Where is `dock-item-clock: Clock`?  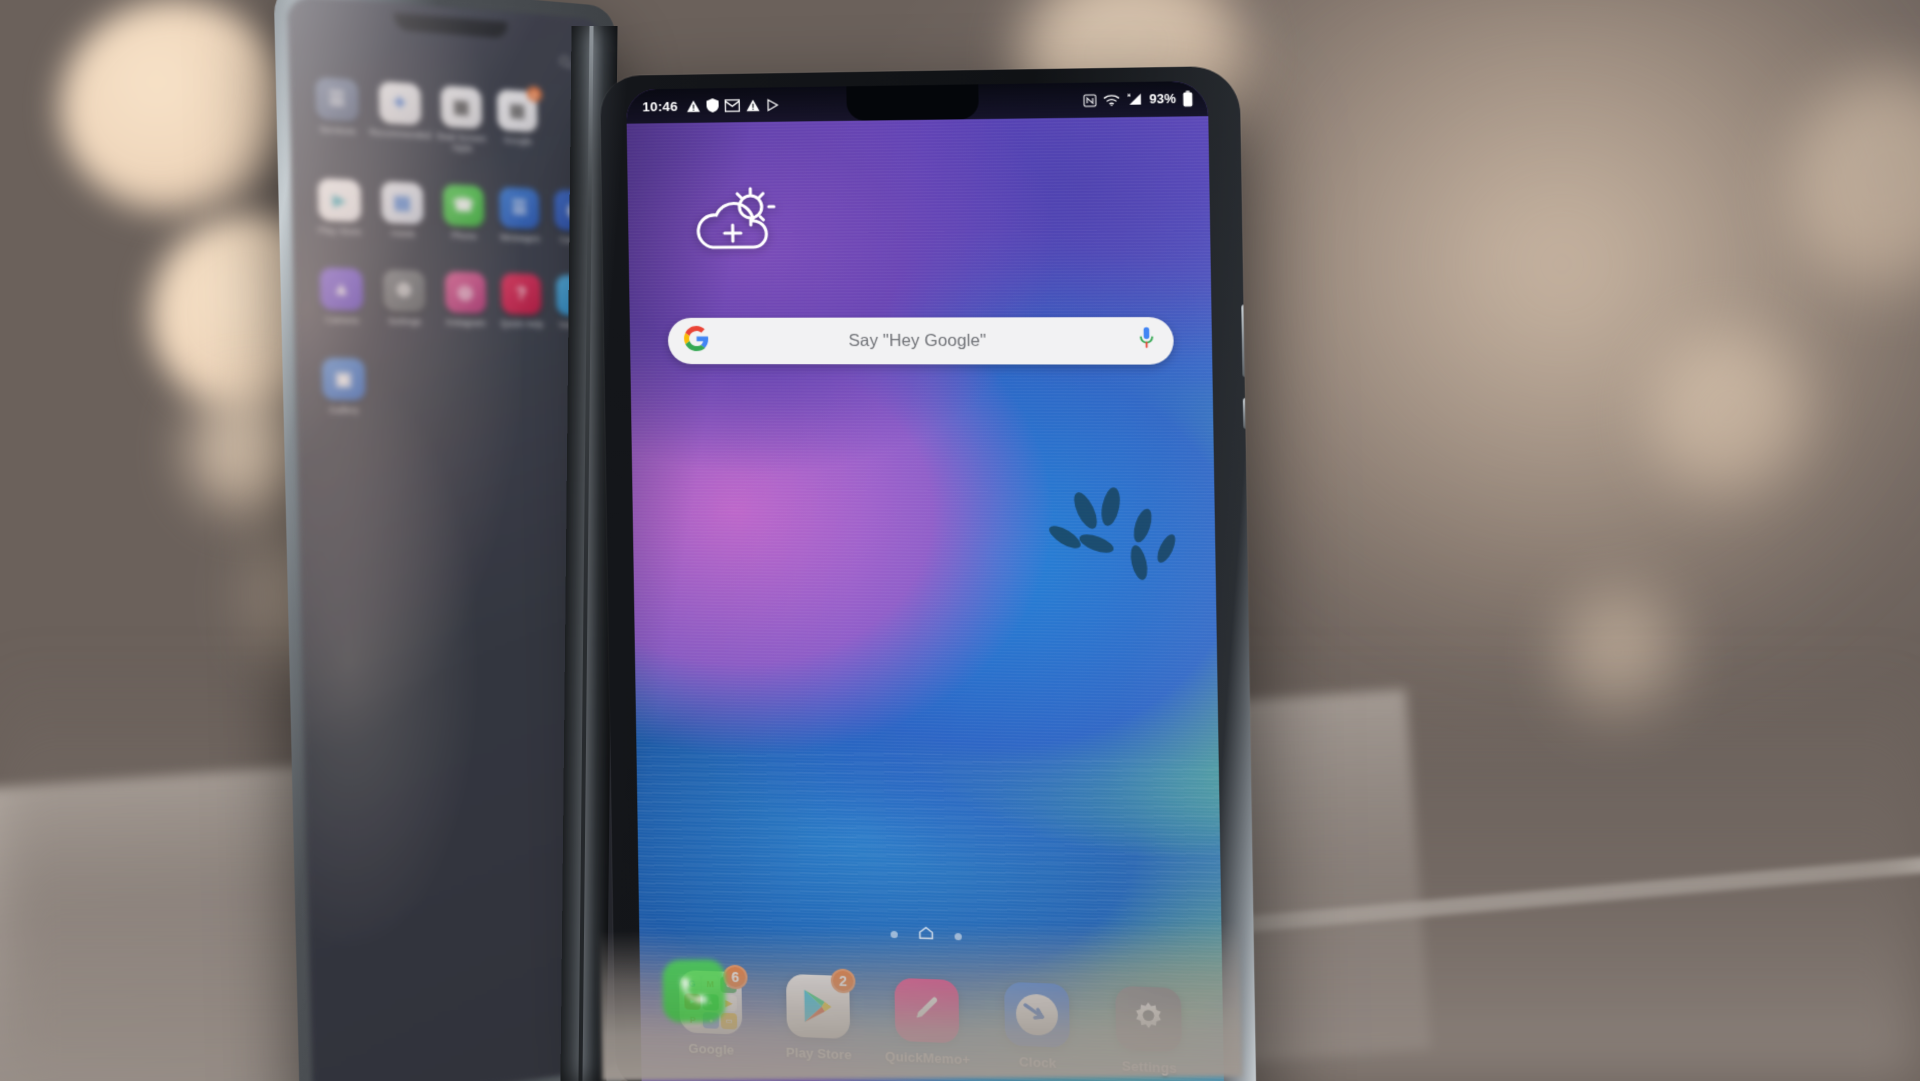
dock-item-clock: Clock is located at coordinates (1037, 1026).